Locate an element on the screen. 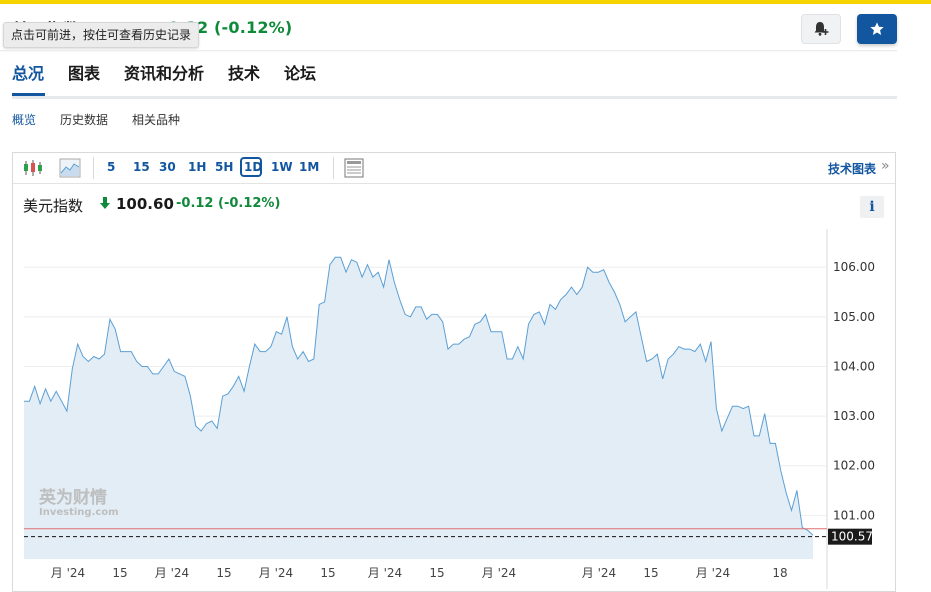  add-alert-button is located at coordinates (821, 29).